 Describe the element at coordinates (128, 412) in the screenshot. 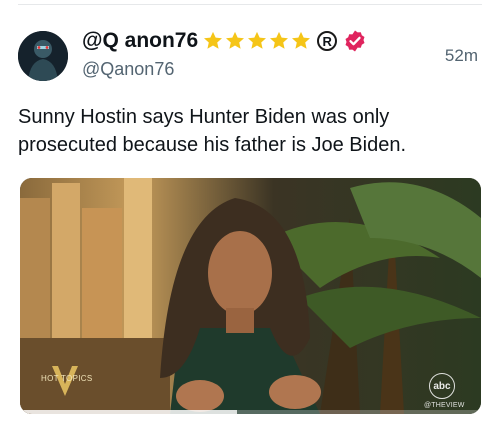

I see `video-progress-fill` at that location.